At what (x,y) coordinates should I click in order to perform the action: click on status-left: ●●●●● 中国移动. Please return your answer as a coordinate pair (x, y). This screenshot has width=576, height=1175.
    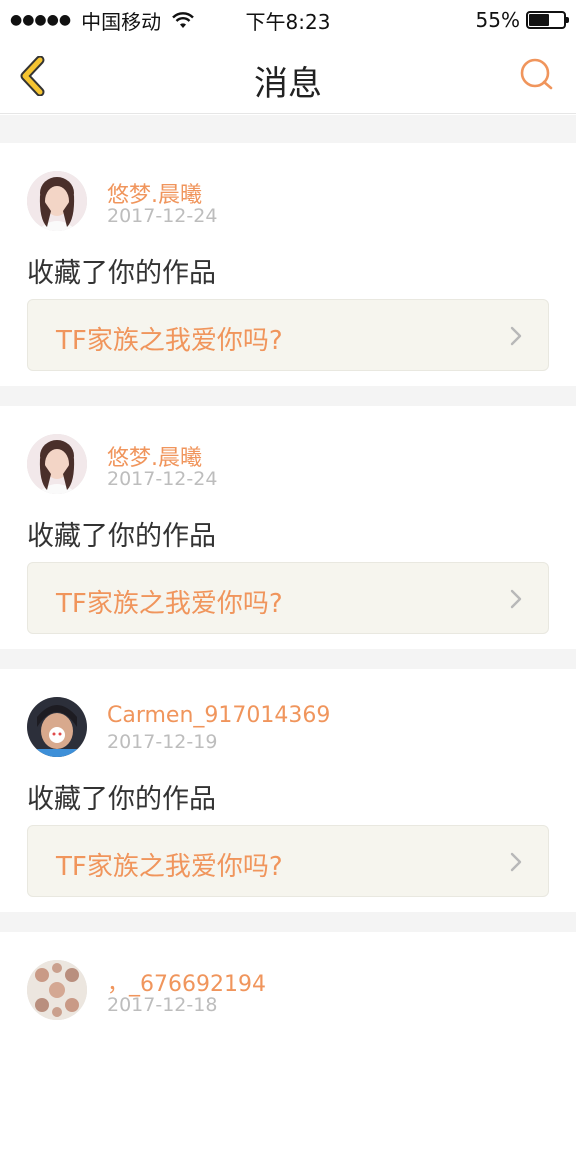
    Looking at the image, I should click on (102, 20).